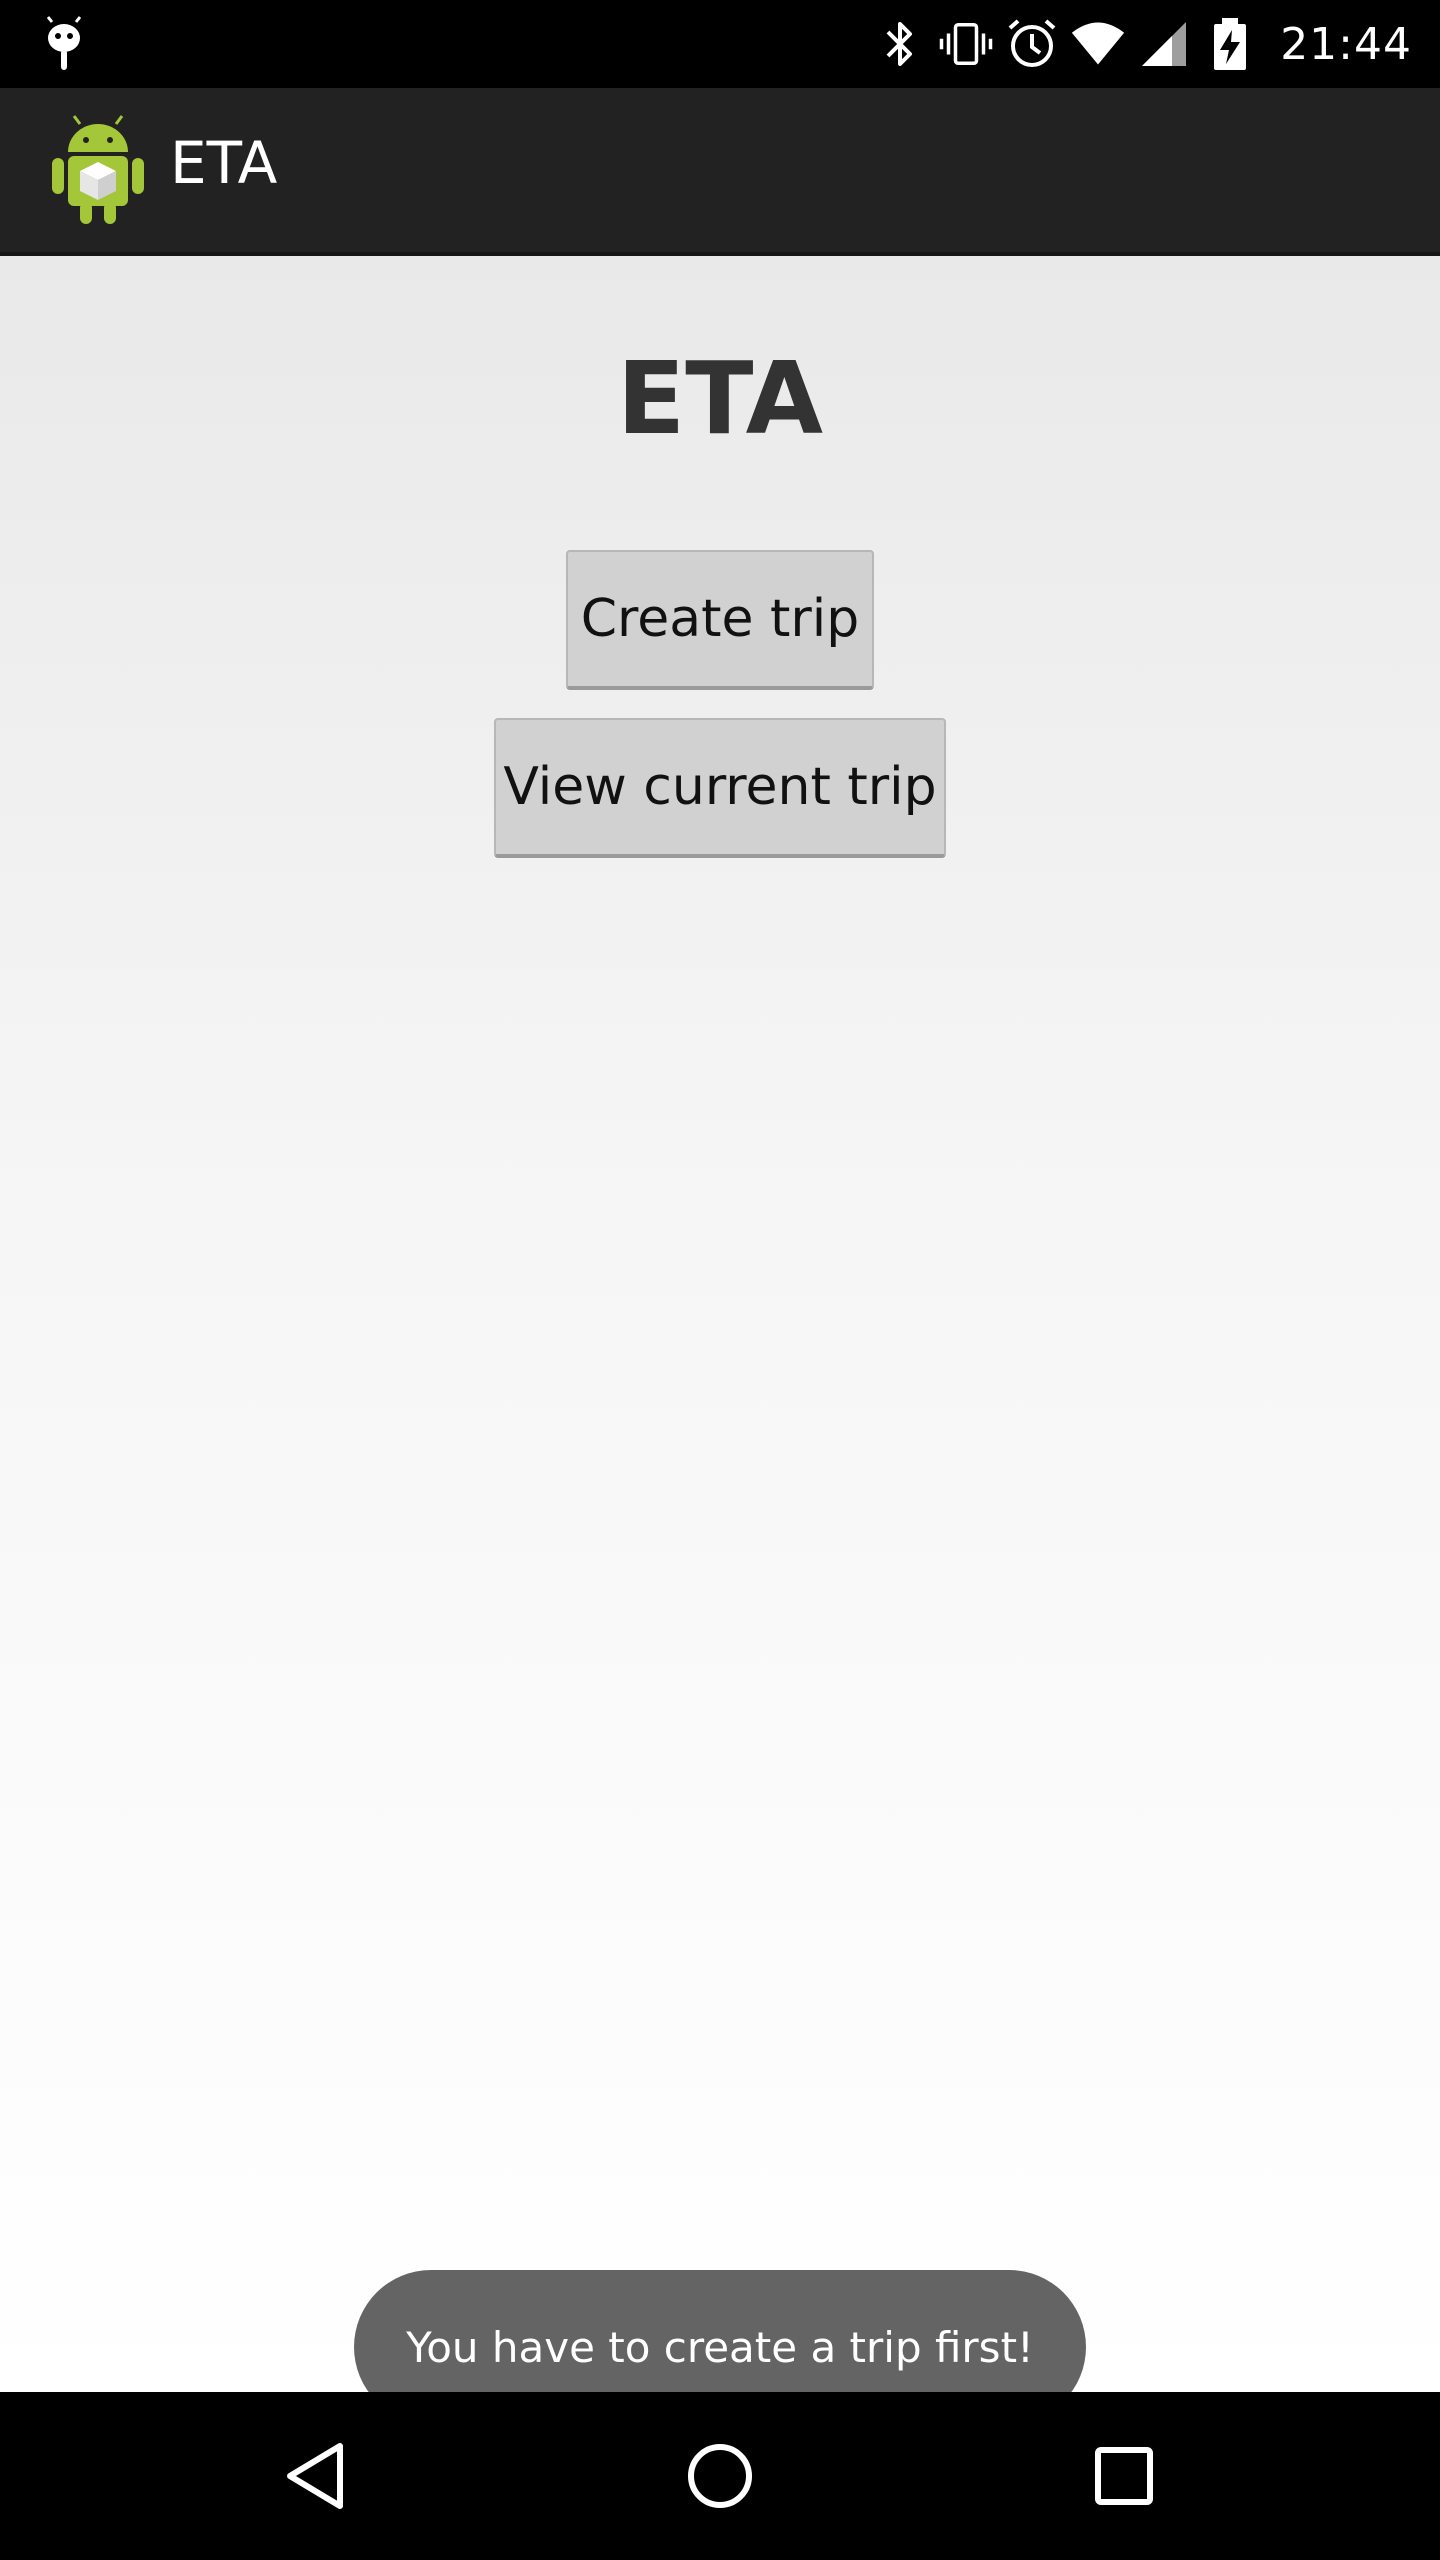  I want to click on android-app-icon, so click(98, 170).